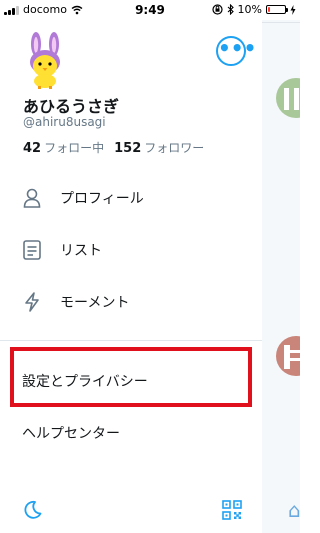 The width and height of the screenshot is (320, 533). What do you see at coordinates (230, 9) in the screenshot?
I see `bluetooth-icon` at bounding box center [230, 9].